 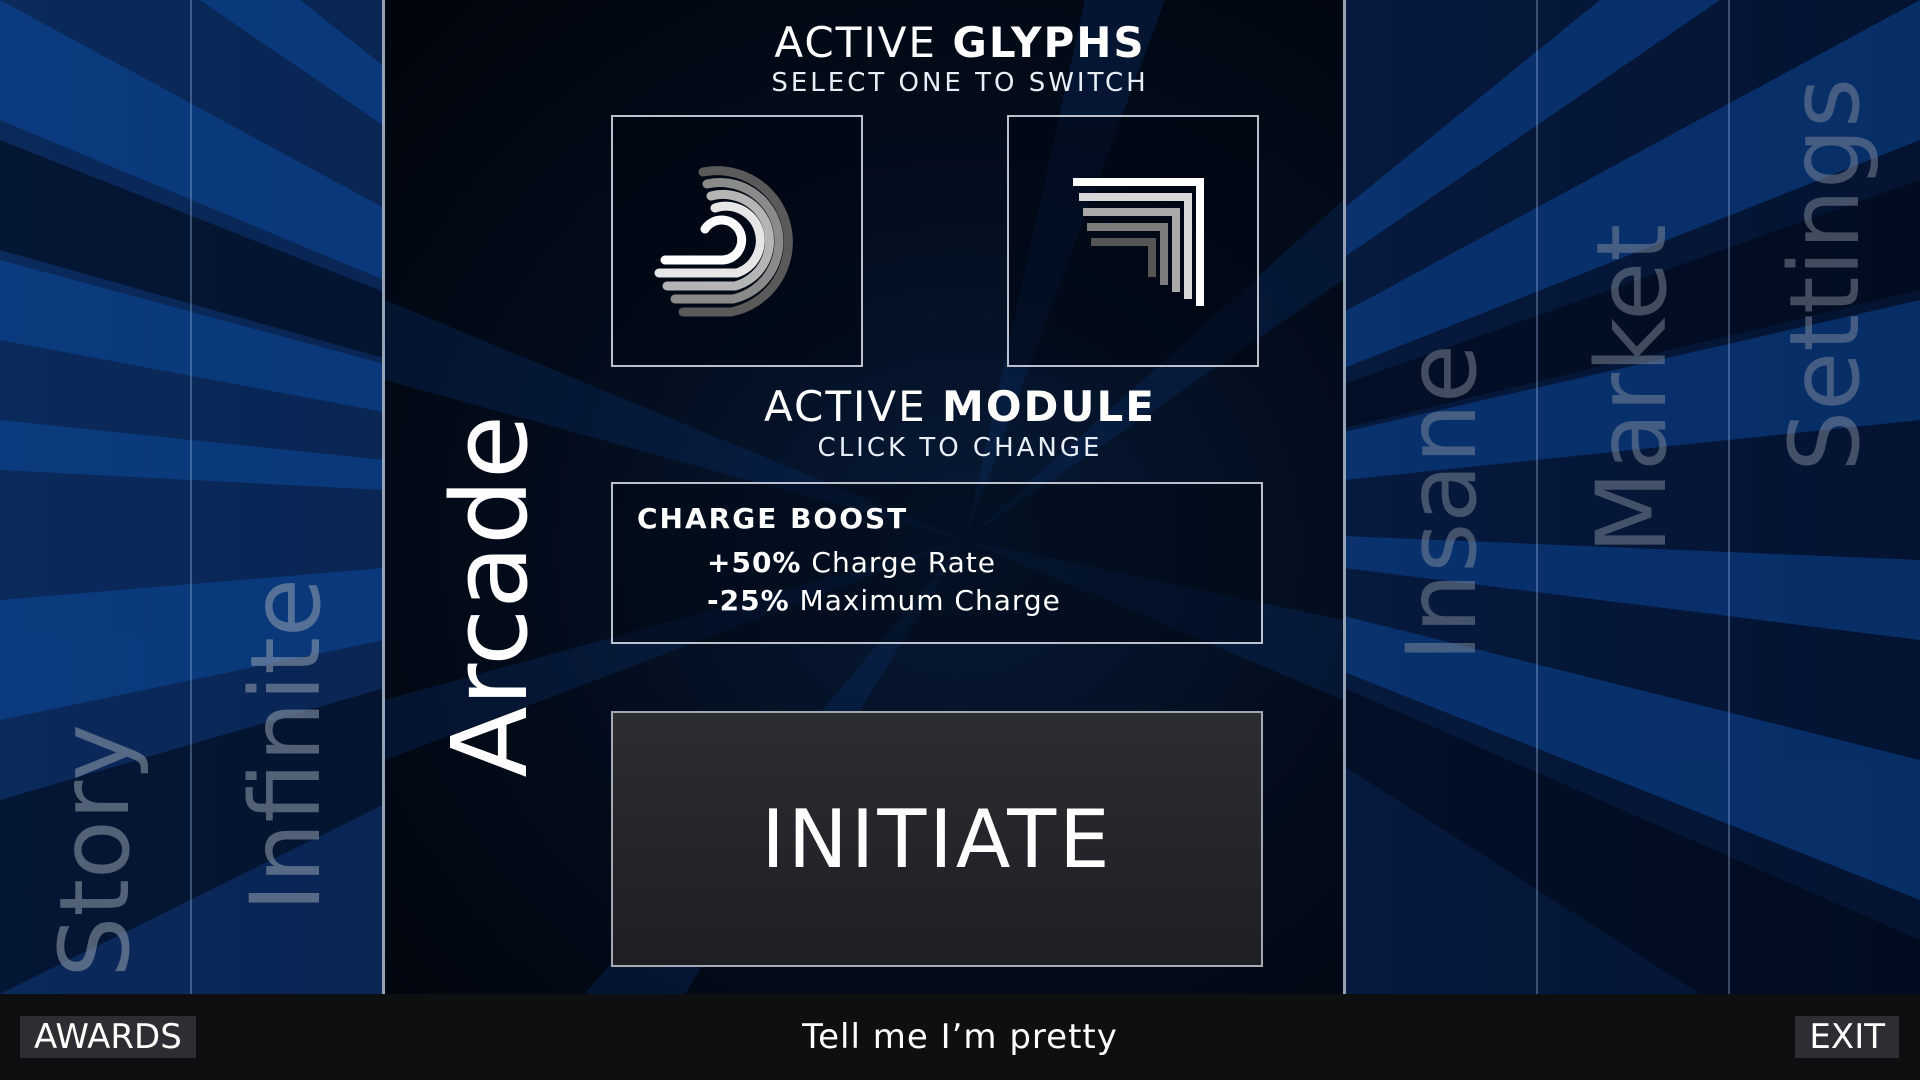 What do you see at coordinates (286, 497) in the screenshot?
I see `mode-infinite: Infinite` at bounding box center [286, 497].